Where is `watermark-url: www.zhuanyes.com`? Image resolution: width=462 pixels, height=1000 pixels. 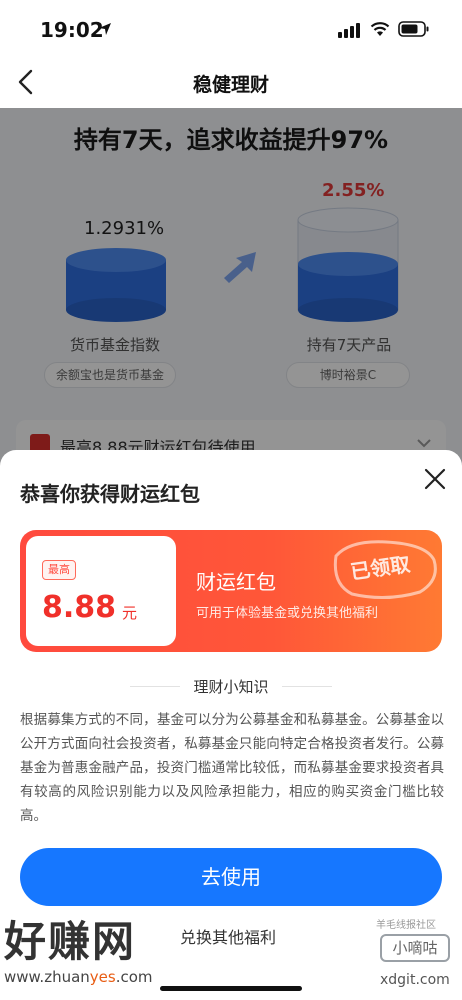 watermark-url: www.zhuanyes.com is located at coordinates (78, 977).